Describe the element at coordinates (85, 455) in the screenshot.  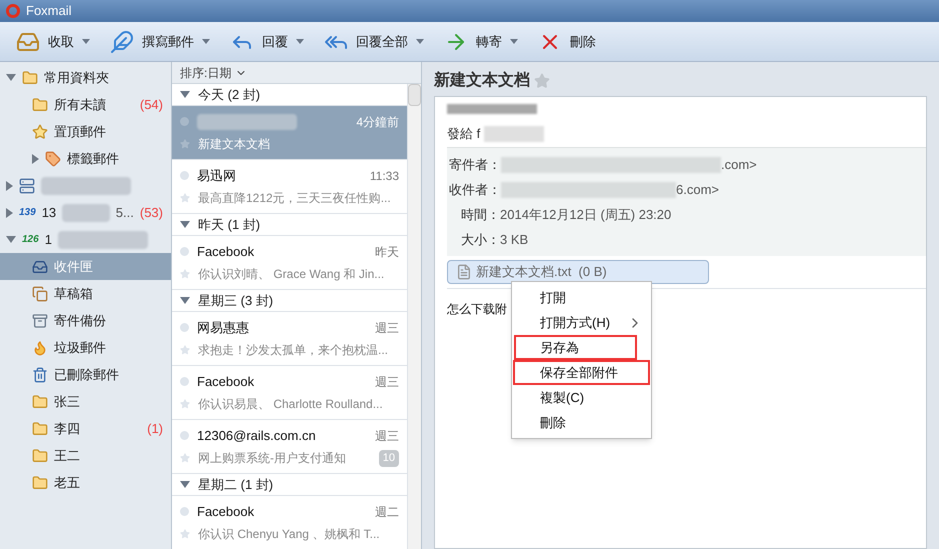
I see `folder-row: 王二` at that location.